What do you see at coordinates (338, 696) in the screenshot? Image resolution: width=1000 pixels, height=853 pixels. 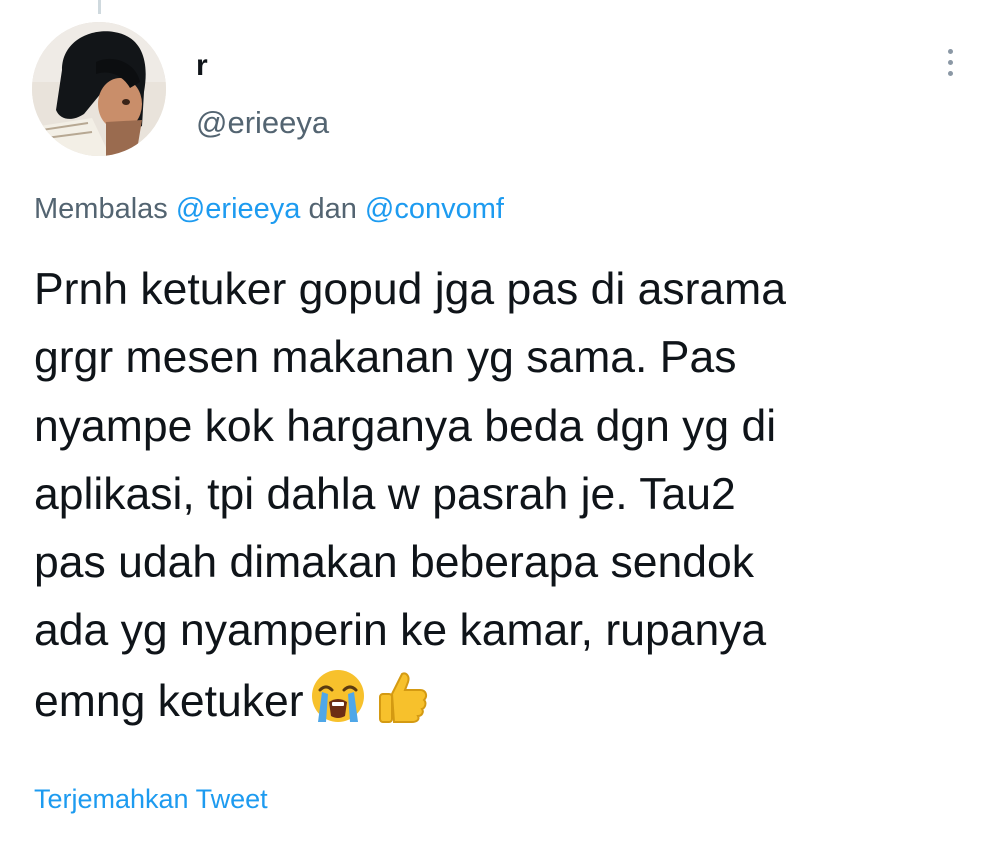 I see `loudly-crying-face-icon` at bounding box center [338, 696].